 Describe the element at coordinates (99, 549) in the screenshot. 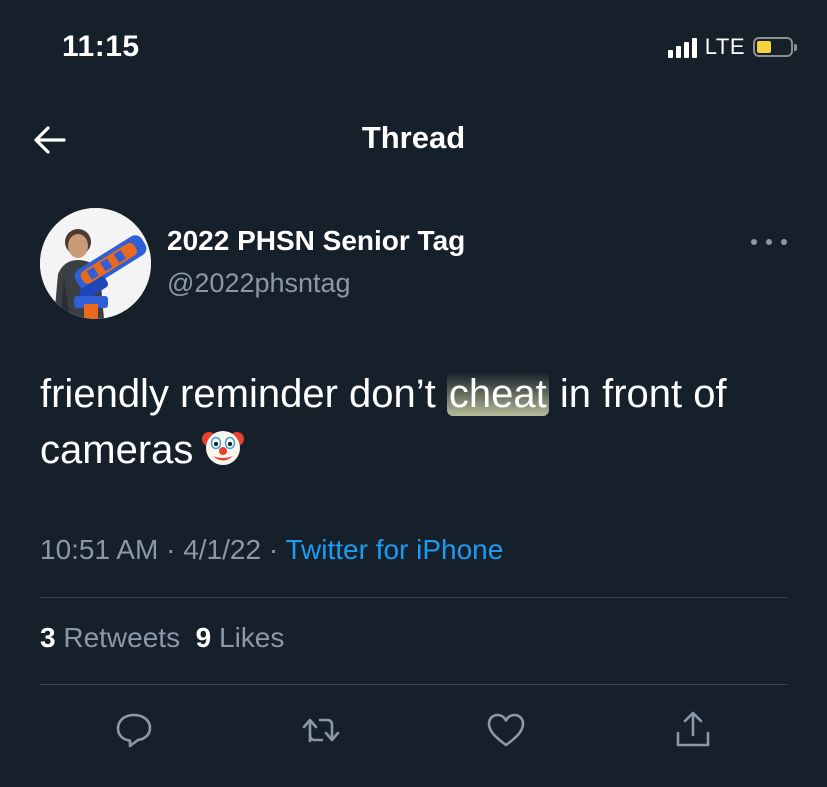

I see `tweet-time: 10:51 AM` at that location.